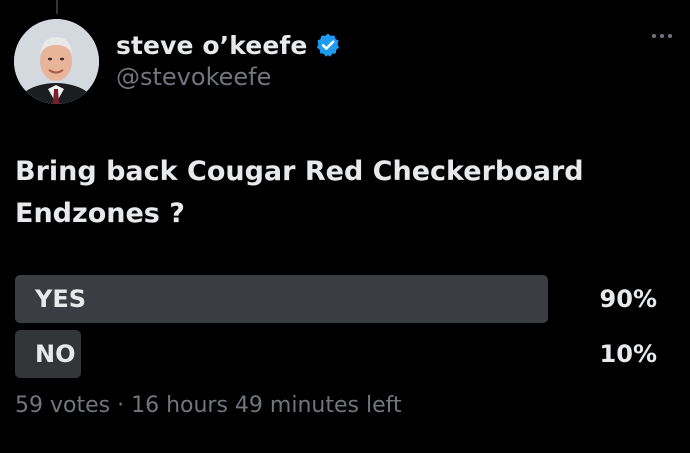 Image resolution: width=690 pixels, height=453 pixels. Describe the element at coordinates (662, 36) in the screenshot. I see `more-options-icon` at that location.